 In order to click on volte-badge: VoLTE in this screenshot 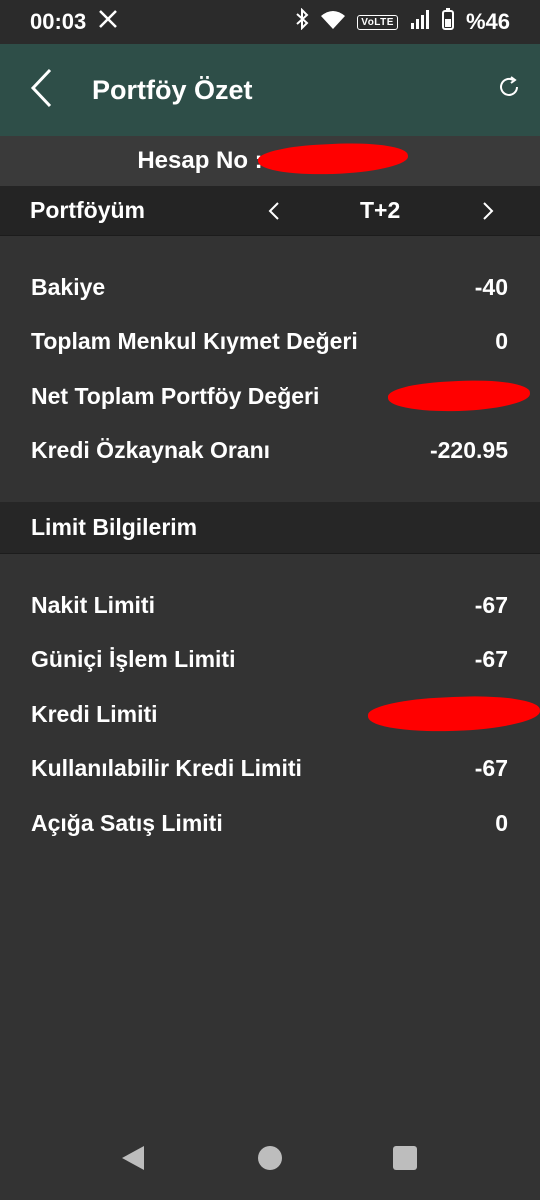, I will do `click(377, 22)`.